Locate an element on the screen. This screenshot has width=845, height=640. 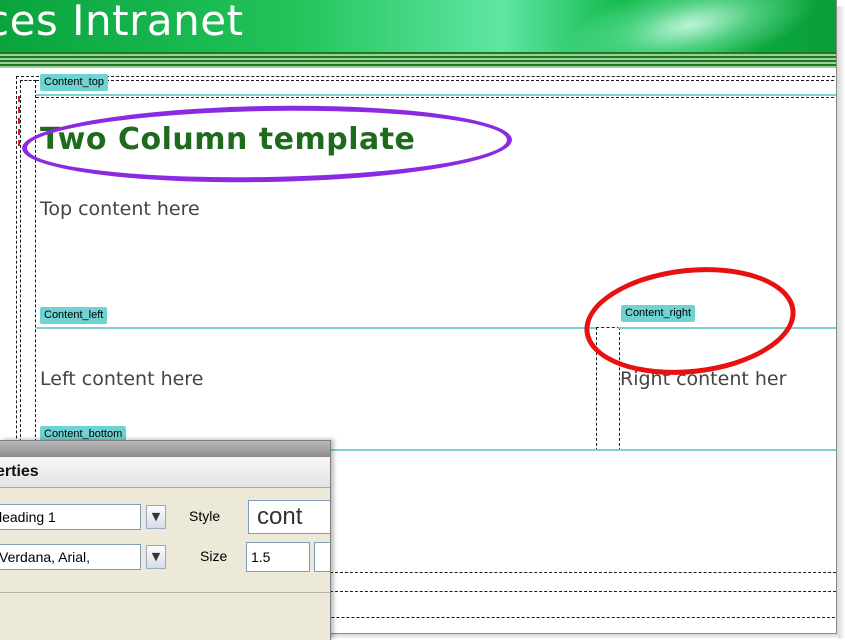
content-right-divider is located at coordinates (727, 328).